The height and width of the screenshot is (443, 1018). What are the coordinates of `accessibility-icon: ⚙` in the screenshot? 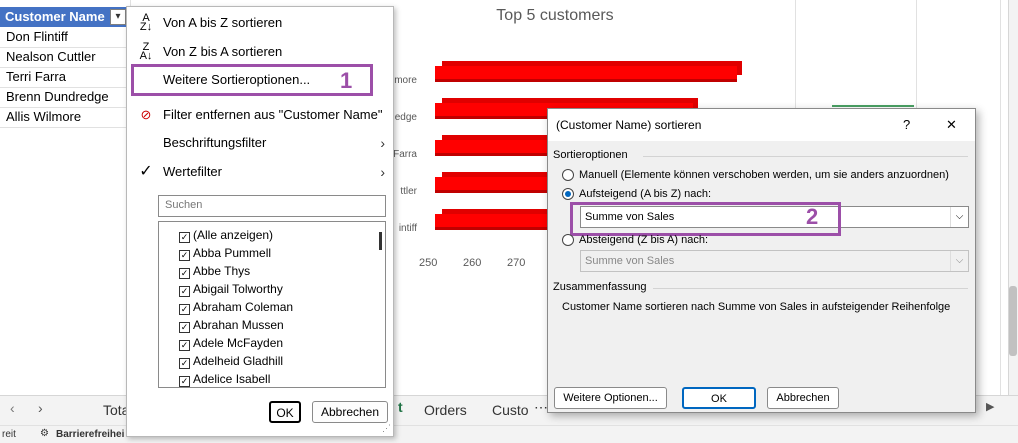 It's located at (44, 433).